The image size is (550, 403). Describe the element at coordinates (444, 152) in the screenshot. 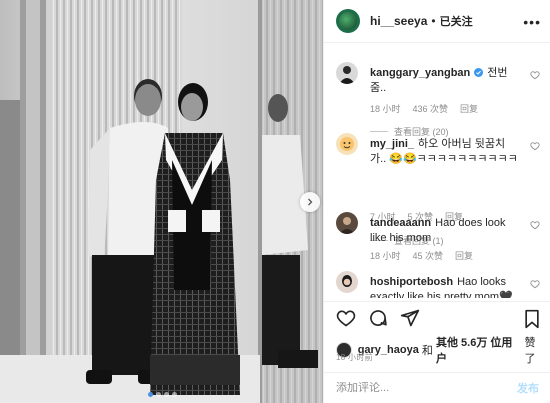

I see `comment-body: my_jini_ 하오 아버님 뒷꿈치가.. 😂😂ㅋㅋㅋㅋㅋㅋㅋㅋㅋㅋ` at that location.